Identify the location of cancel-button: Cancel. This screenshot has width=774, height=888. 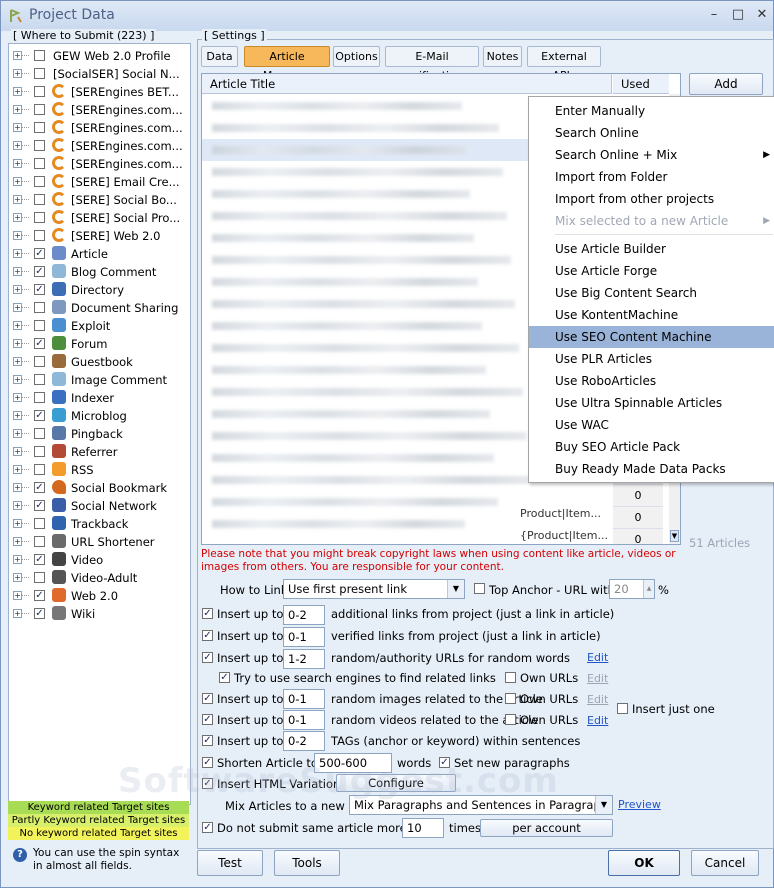
(725, 863).